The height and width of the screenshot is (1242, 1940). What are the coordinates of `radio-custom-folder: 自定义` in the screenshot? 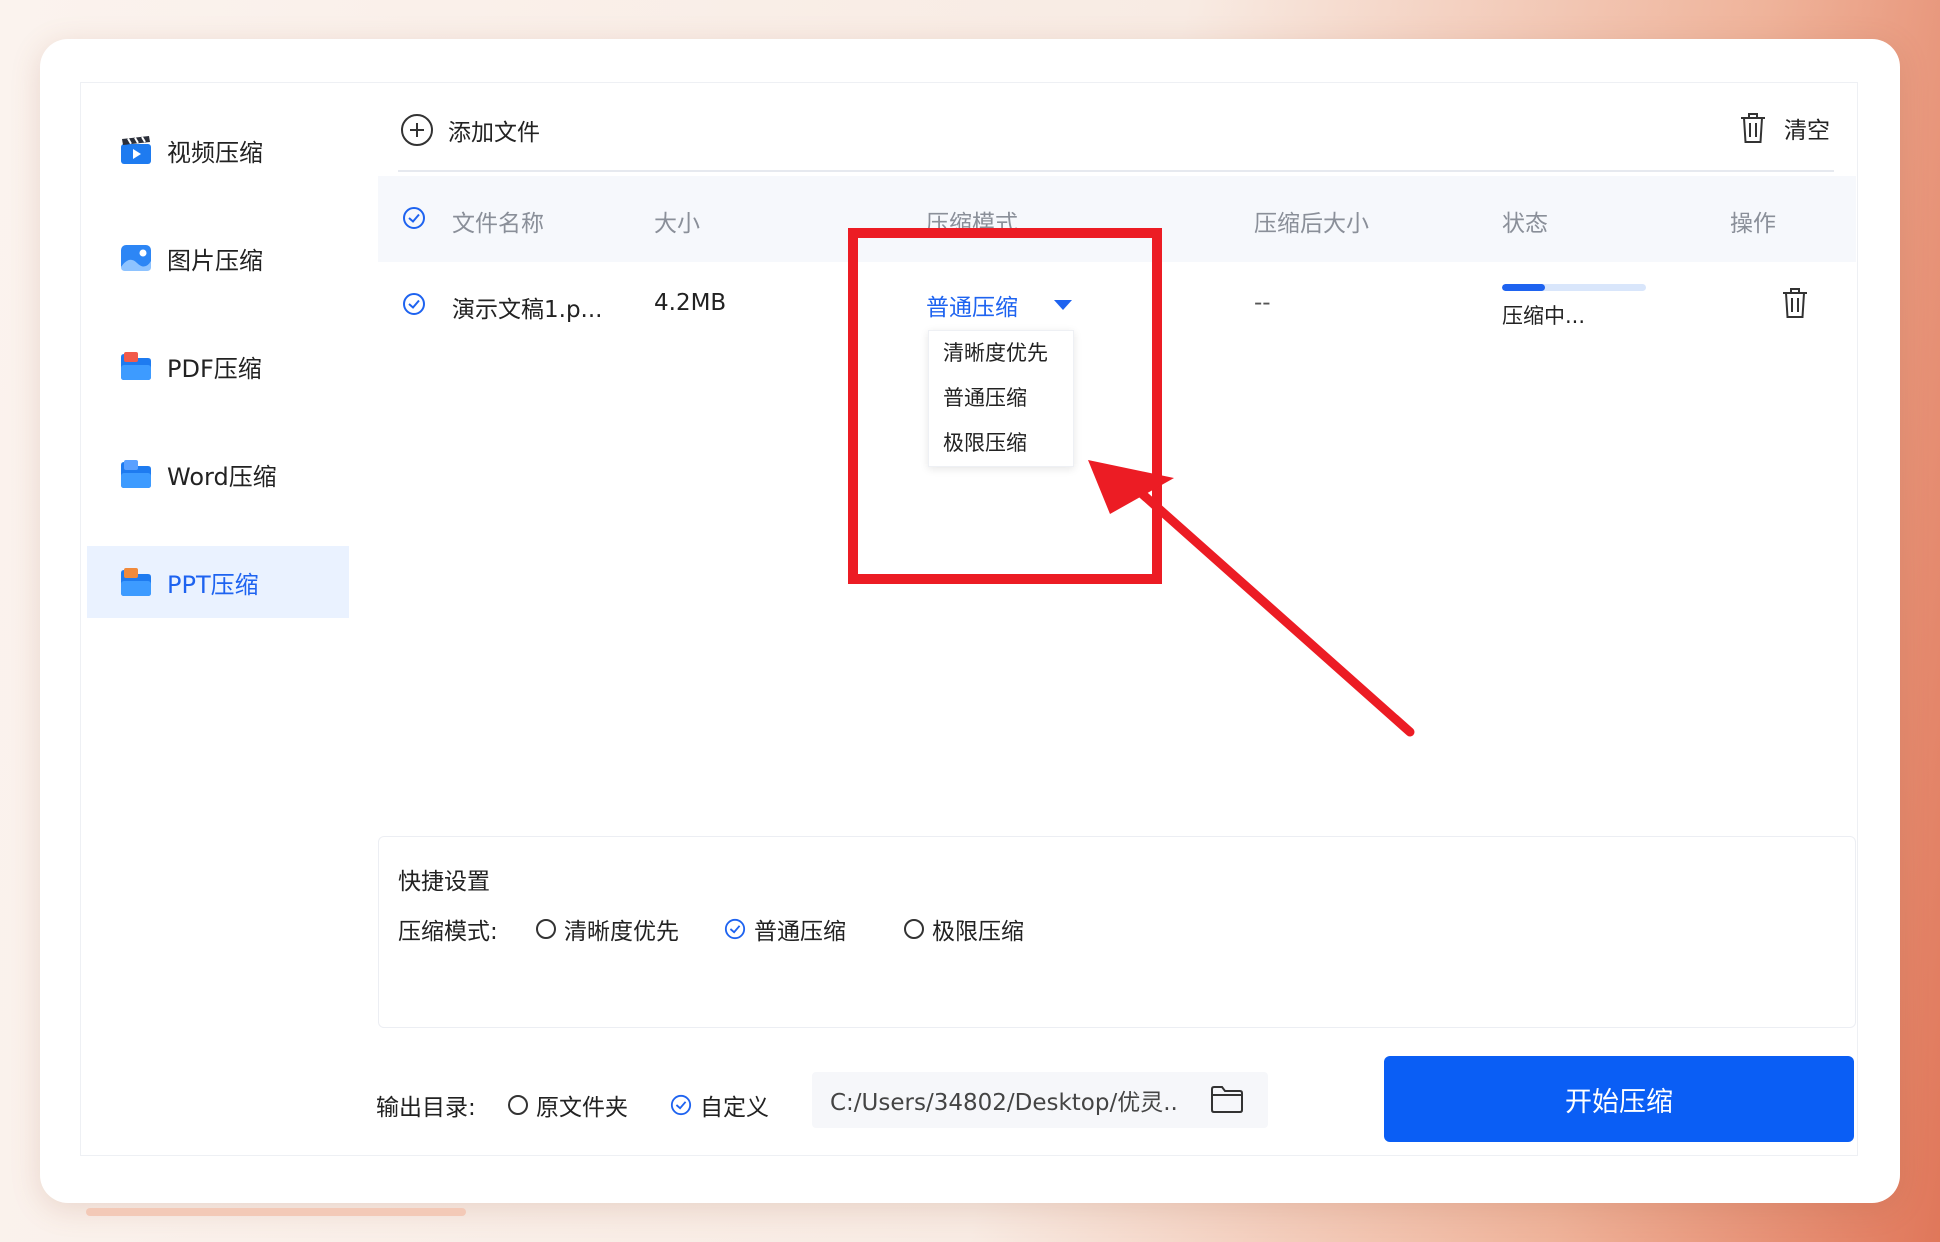 It's located at (719, 1105).